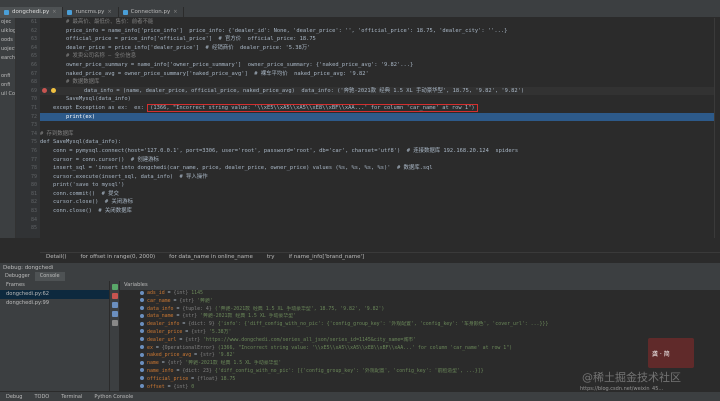  What do you see at coordinates (226, 355) in the screenshot?
I see `variable-value: '9.82'` at bounding box center [226, 355].